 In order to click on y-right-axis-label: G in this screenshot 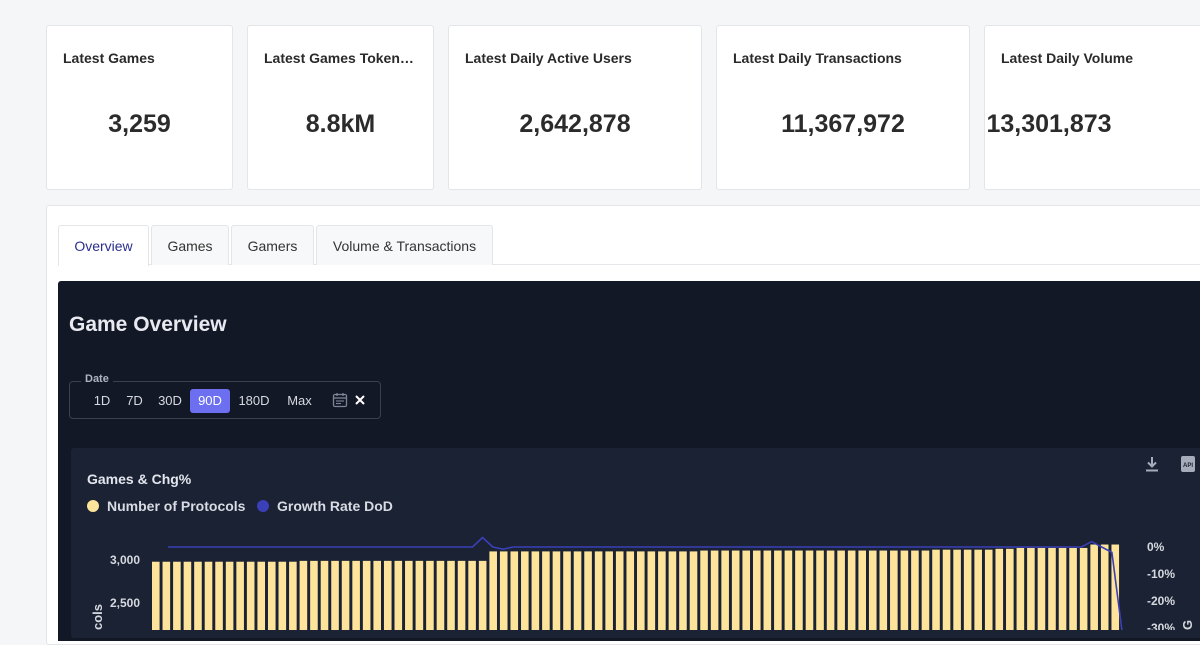, I will do `click(1187, 625)`.